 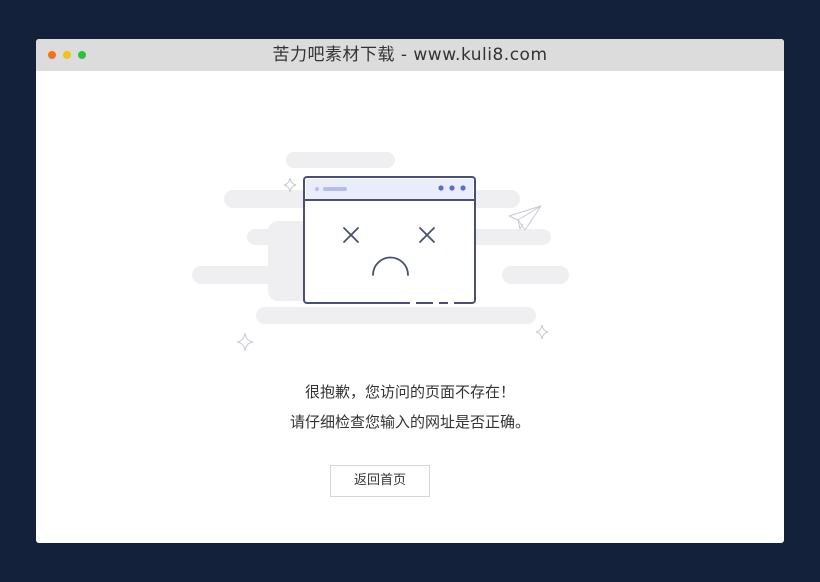 I want to click on window-title: 苦力吧素材下载 - www.kuli8.com, so click(x=410, y=55).